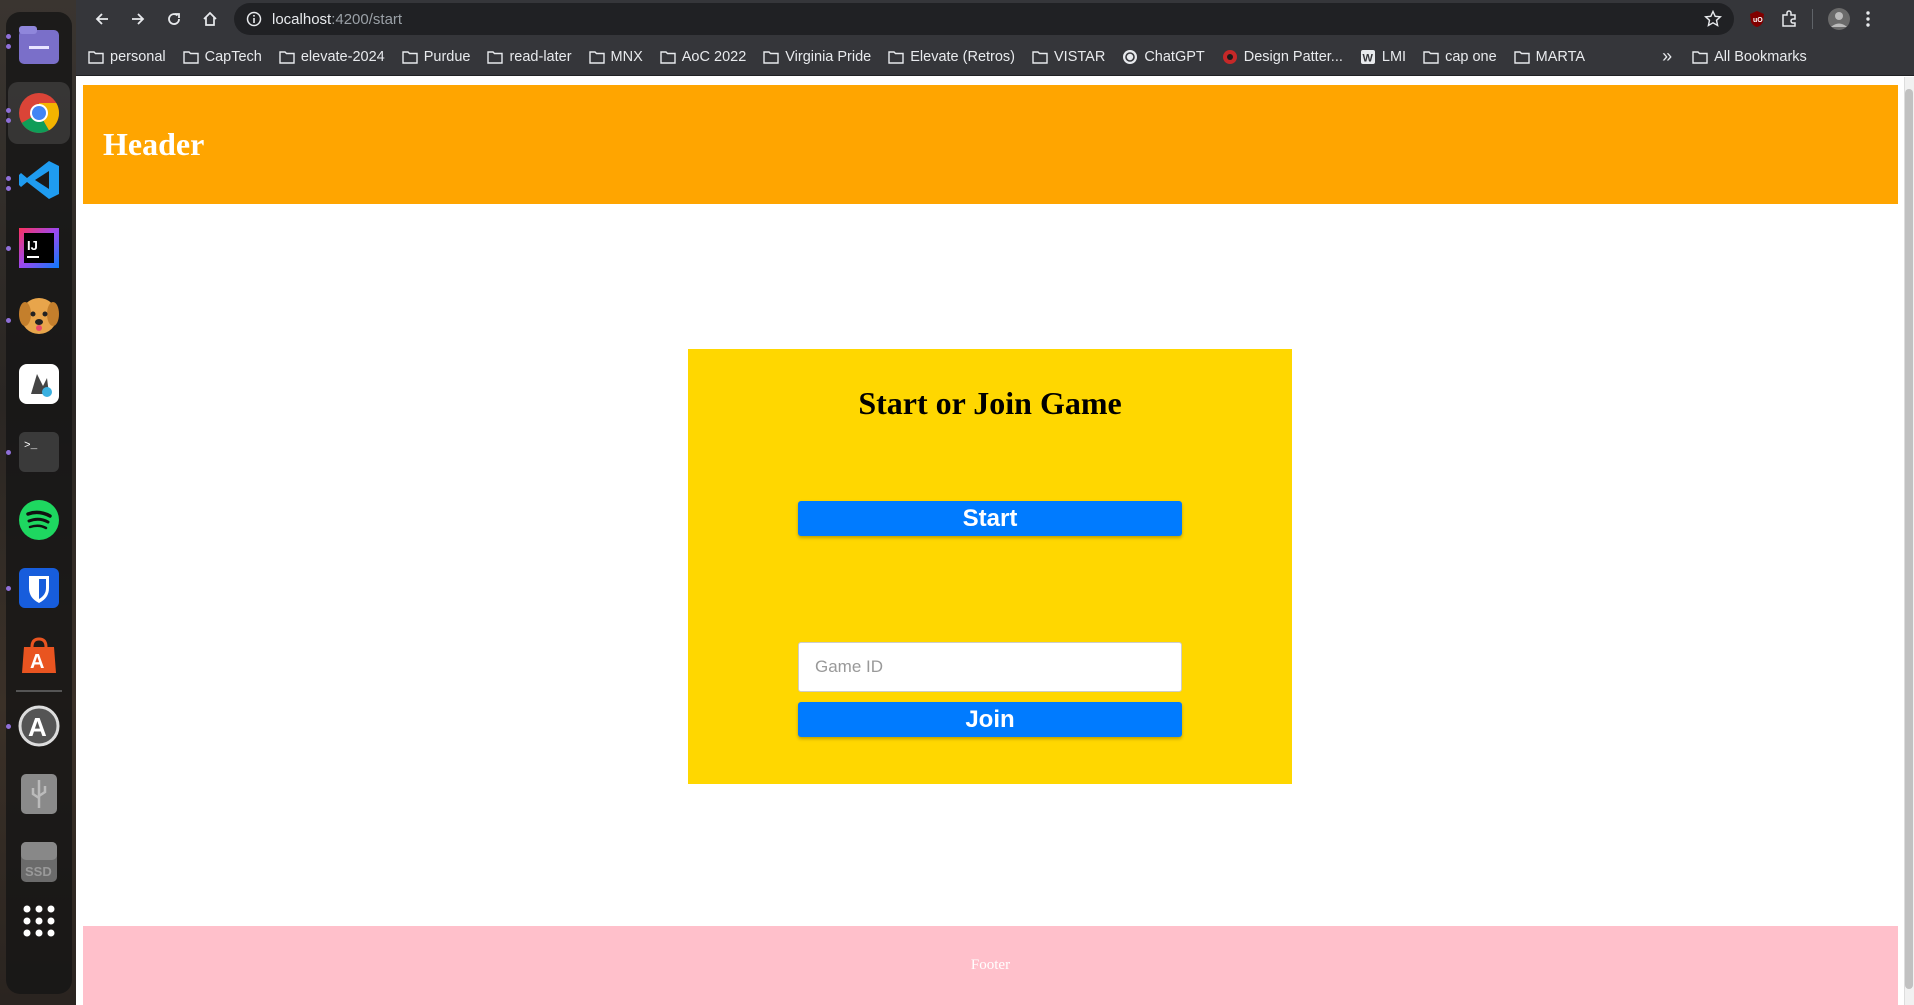 Image resolution: width=1914 pixels, height=1005 pixels. I want to click on bookmark-label: cap one, so click(1471, 56).